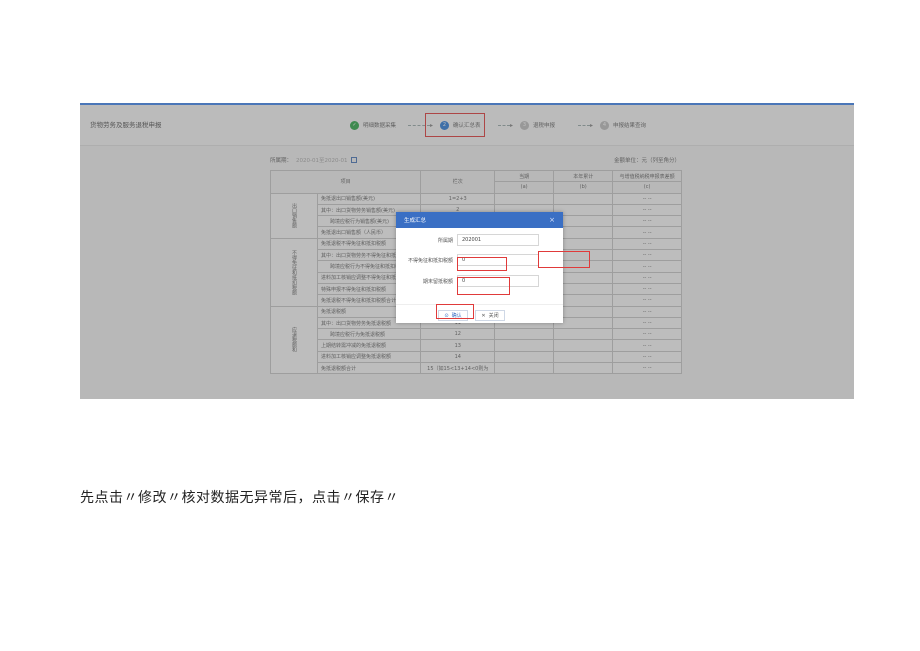  I want to click on period-input: 202001, so click(498, 240).